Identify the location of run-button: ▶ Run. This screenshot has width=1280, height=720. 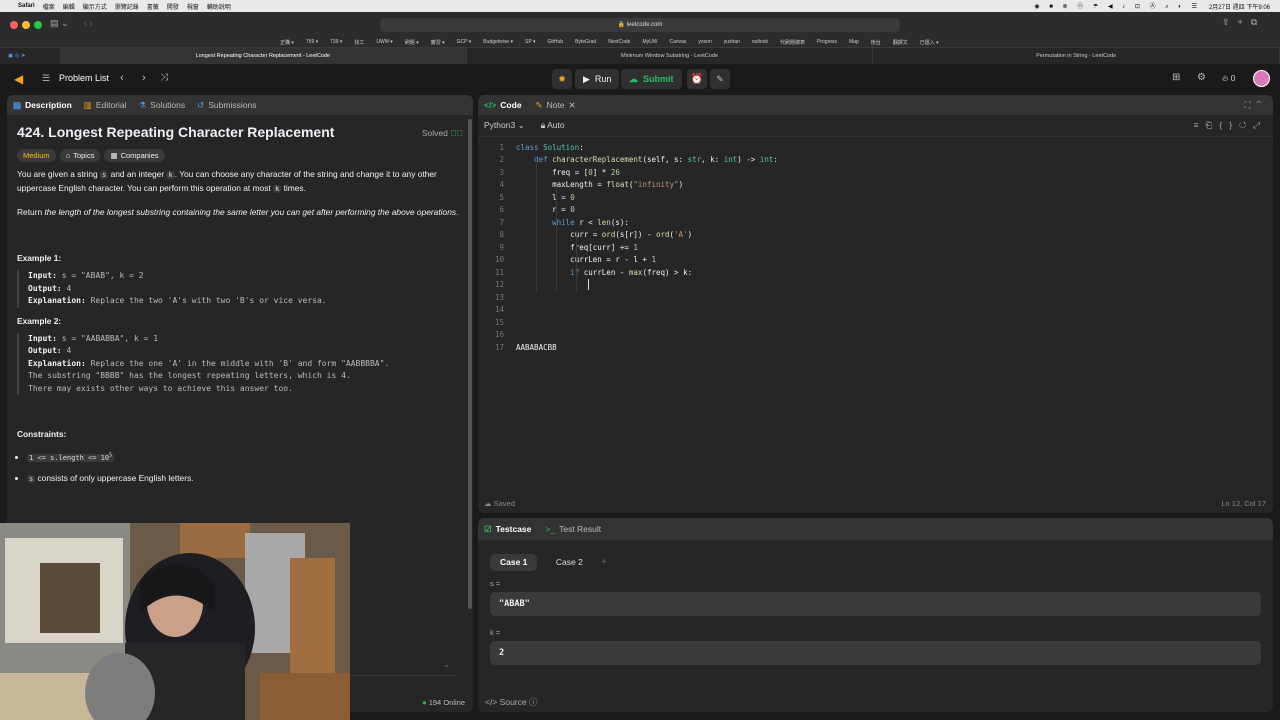
(597, 79).